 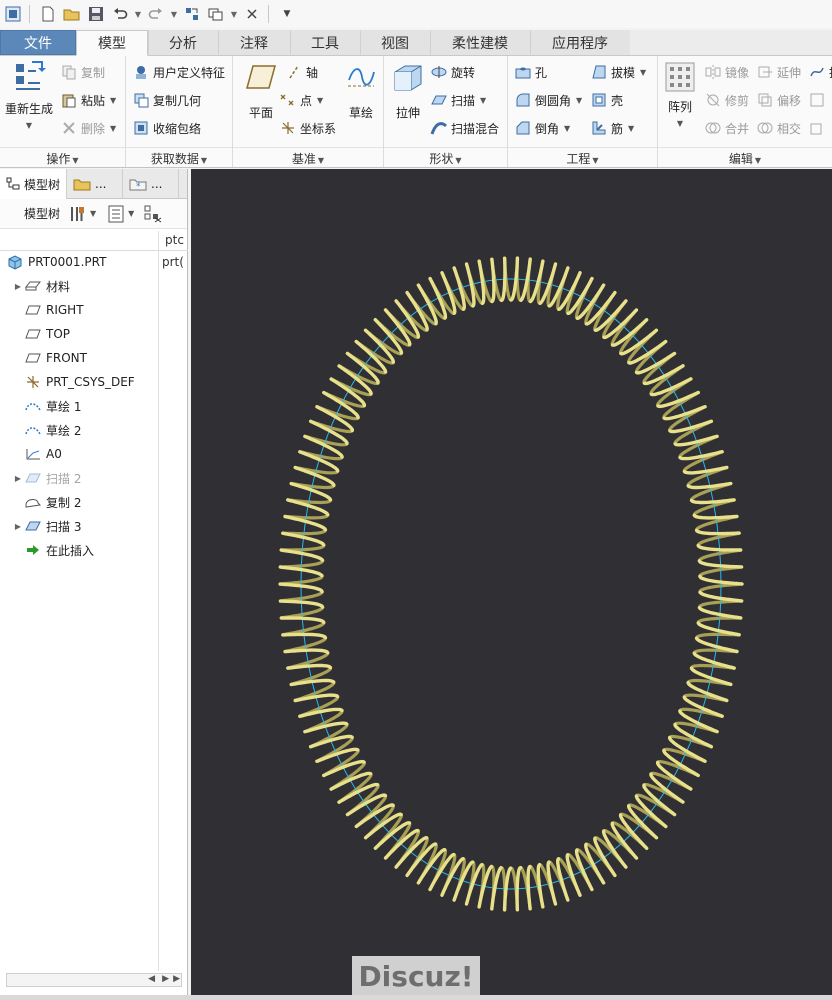 I want to click on shrinkwrap-button: 收缩包络, so click(x=166, y=128).